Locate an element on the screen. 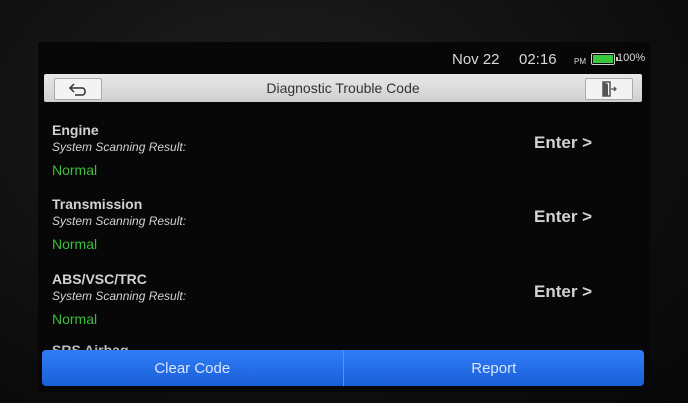 This screenshot has height=403, width=688. status-time: 02:16 is located at coordinates (538, 59).